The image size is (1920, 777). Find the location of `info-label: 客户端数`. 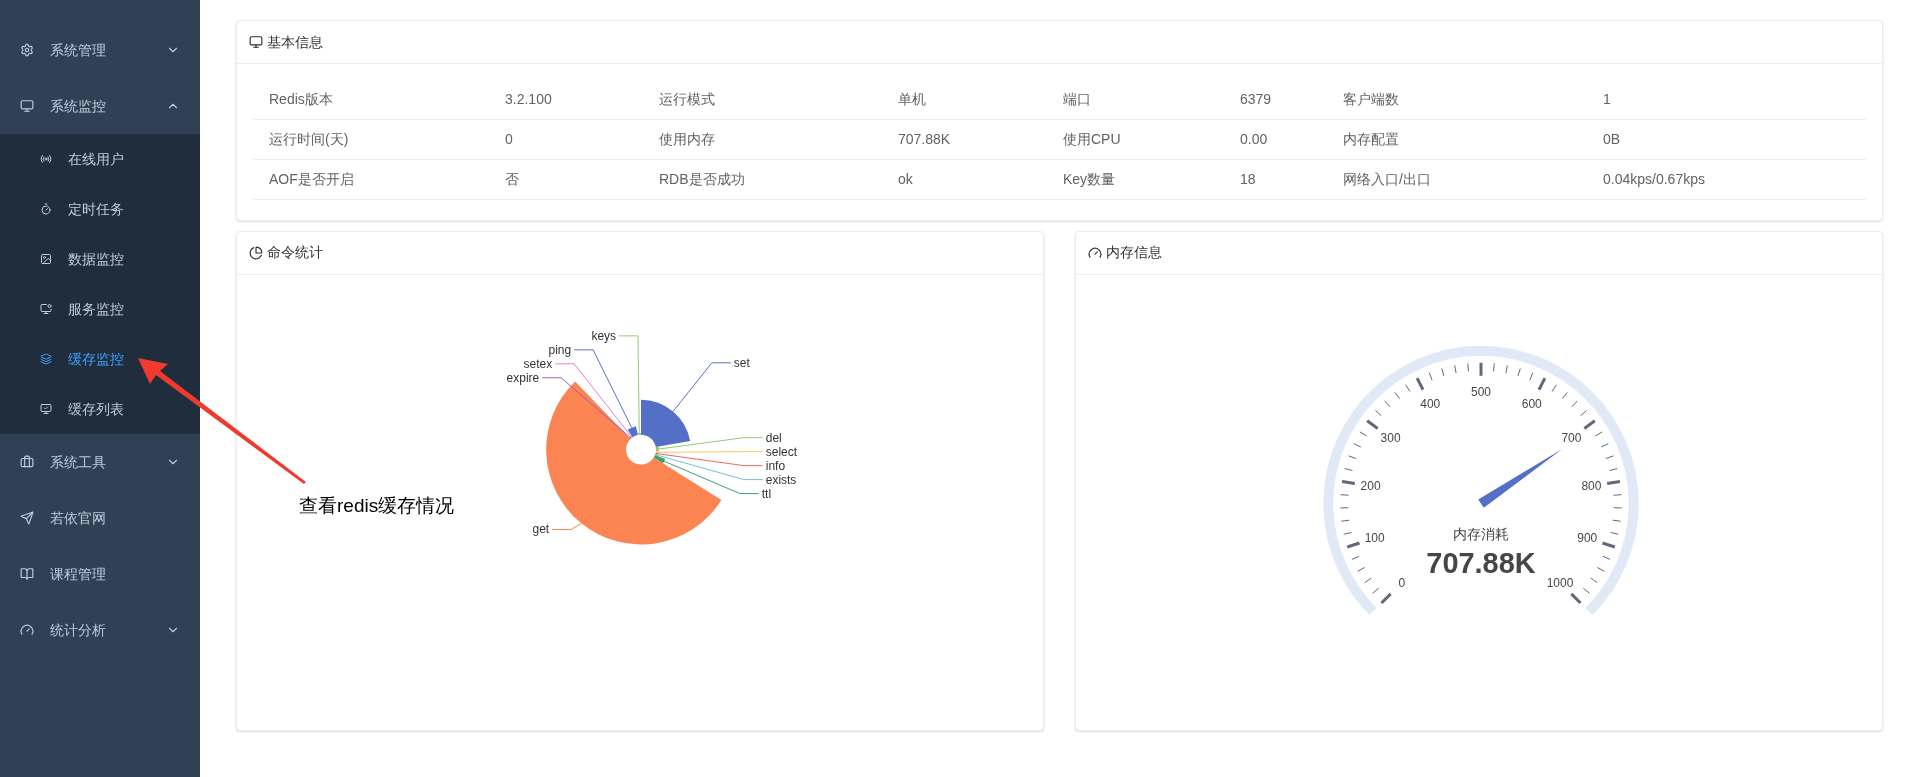

info-label: 客户端数 is located at coordinates (1371, 99).